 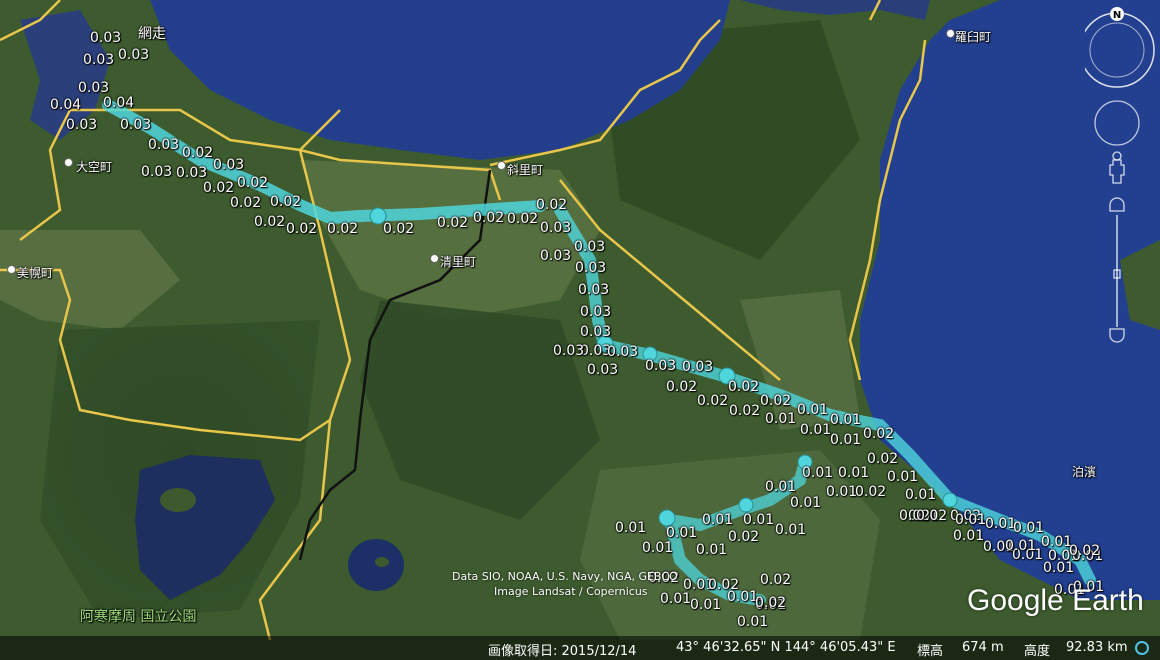 What do you see at coordinates (35, 273) in the screenshot?
I see `place-label-bihoro: 美幌町` at bounding box center [35, 273].